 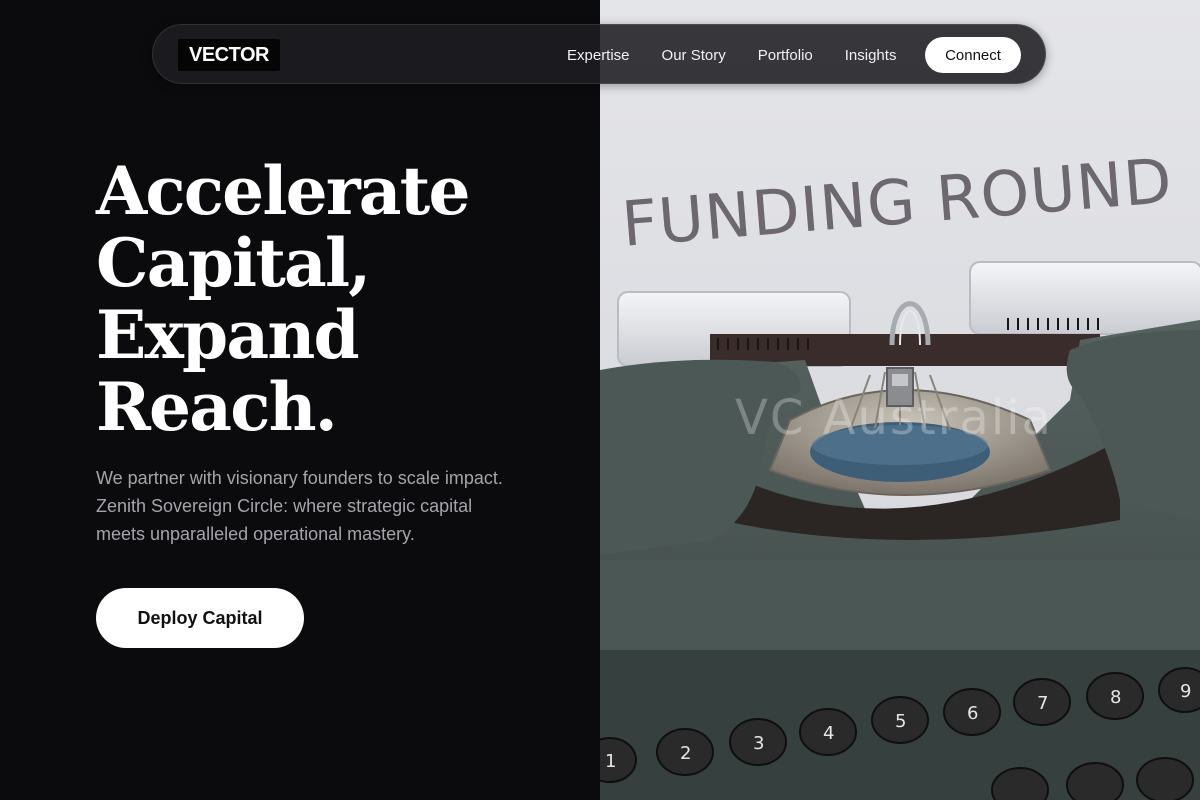 I want to click on nav-link-expertise: Expertise, so click(x=598, y=55).